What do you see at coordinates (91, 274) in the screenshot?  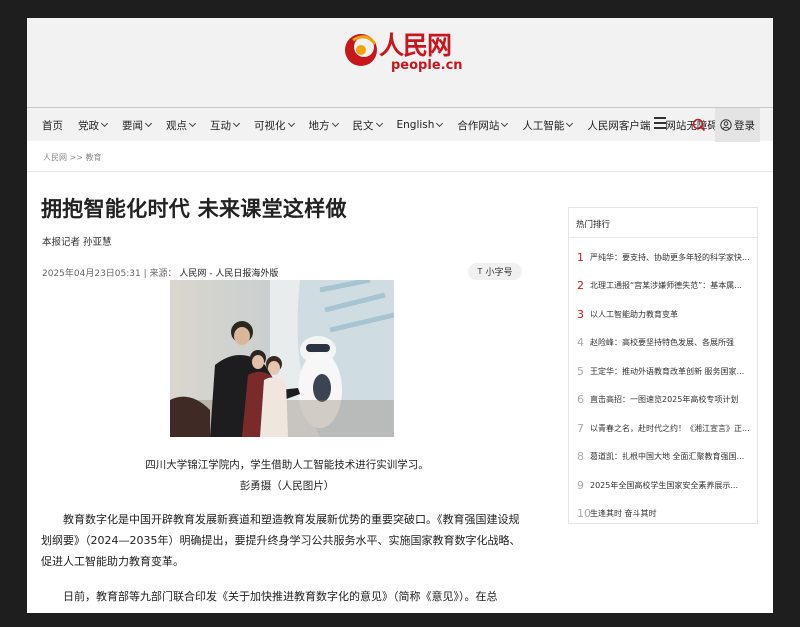 I see `article-datetime: 2025年04月23日05:31` at bounding box center [91, 274].